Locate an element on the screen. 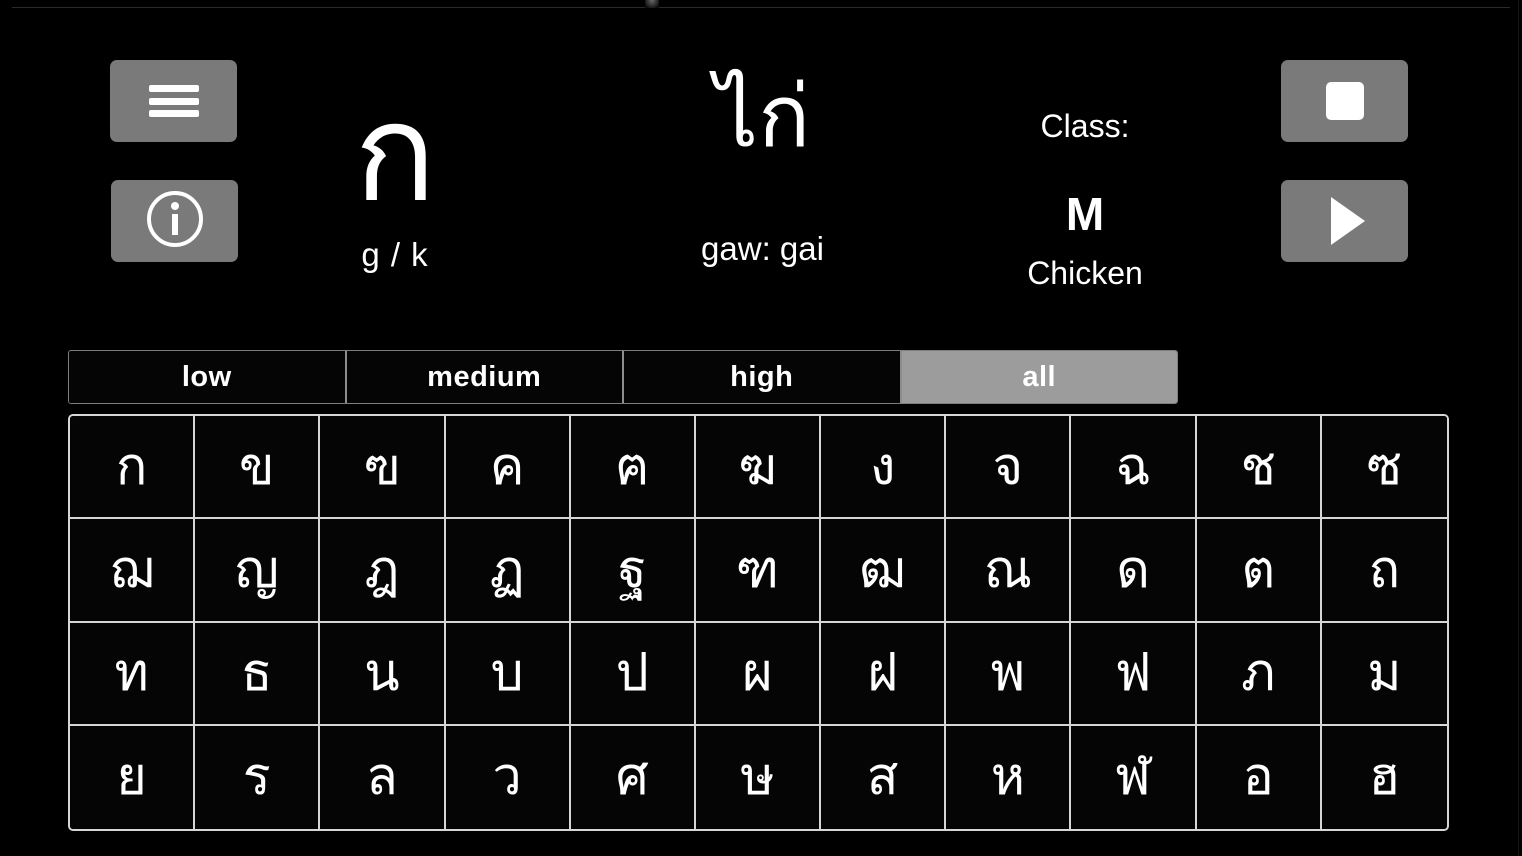 The width and height of the screenshot is (1522, 856). example-word-block: ไก่ gaw: gai is located at coordinates (762, 154).